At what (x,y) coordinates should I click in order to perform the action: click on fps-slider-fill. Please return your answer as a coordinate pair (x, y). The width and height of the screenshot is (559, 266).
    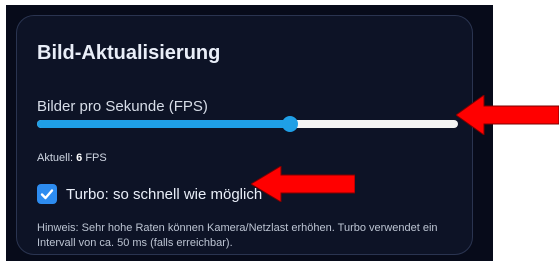
    Looking at the image, I should click on (163, 124).